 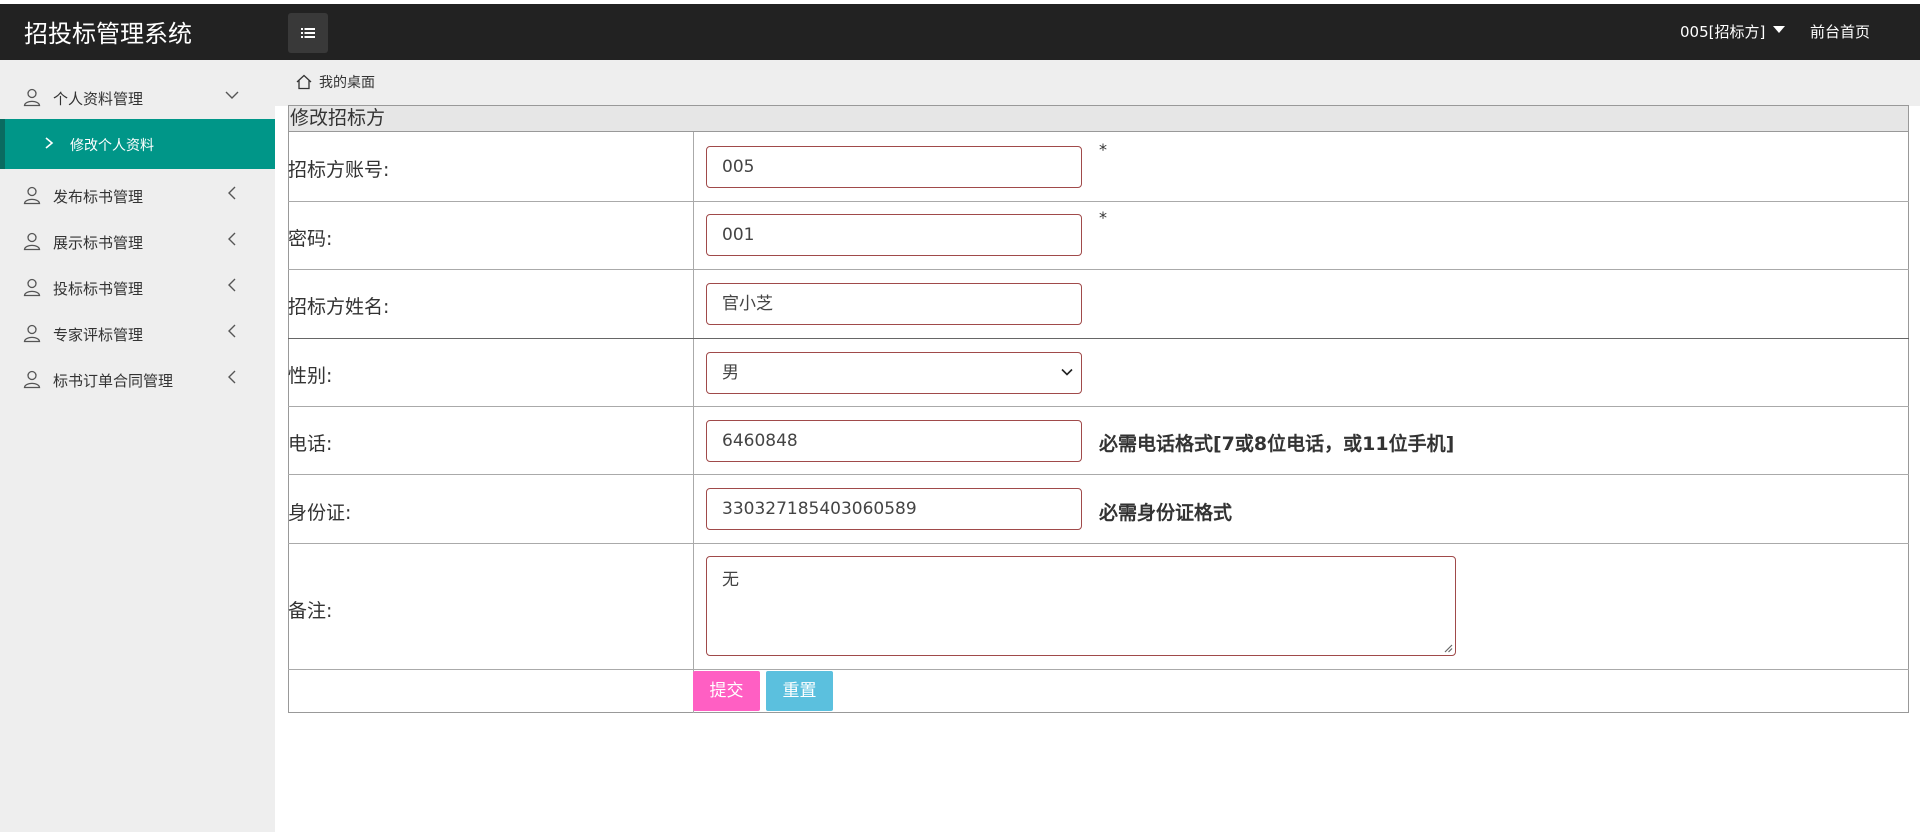 I want to click on remark-label: 备注:, so click(x=310, y=611).